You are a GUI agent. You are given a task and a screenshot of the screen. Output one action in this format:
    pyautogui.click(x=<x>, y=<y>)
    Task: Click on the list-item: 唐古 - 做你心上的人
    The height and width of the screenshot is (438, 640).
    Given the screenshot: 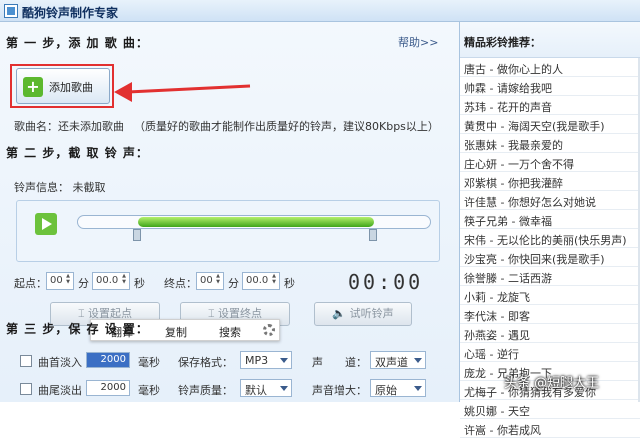 What is the action you would take?
    pyautogui.click(x=550, y=67)
    